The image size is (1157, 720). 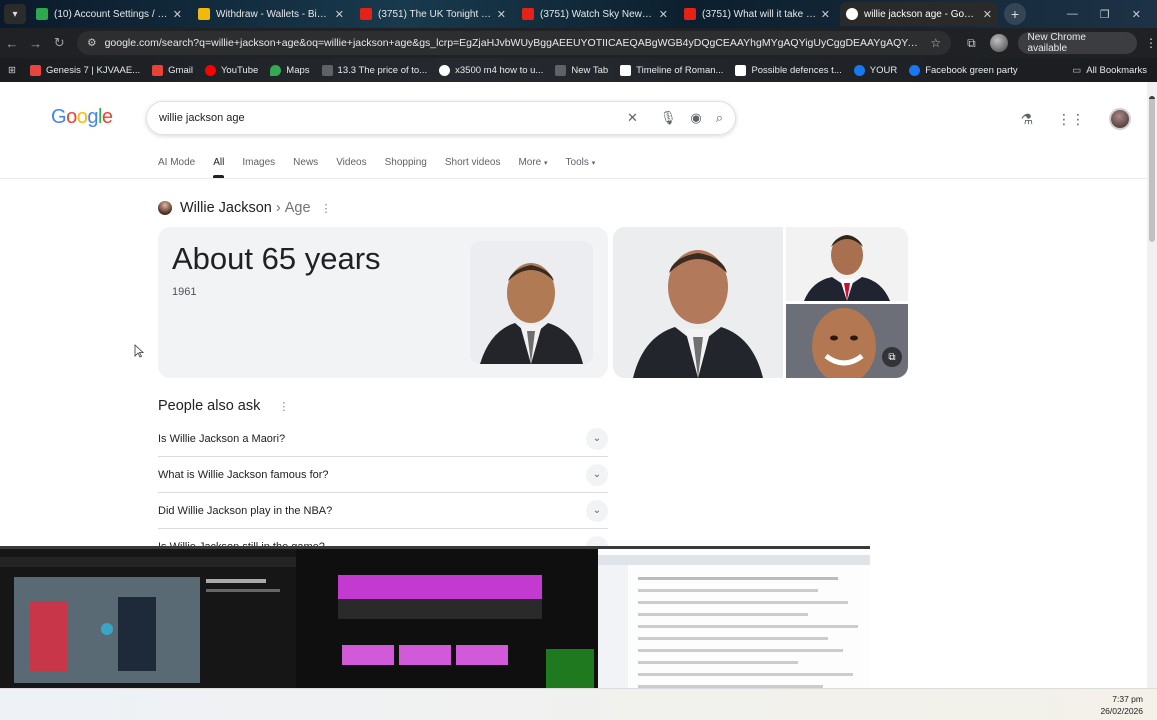 I want to click on browser-tab-active: willie jackson age - Google Se ✕, so click(x=919, y=14).